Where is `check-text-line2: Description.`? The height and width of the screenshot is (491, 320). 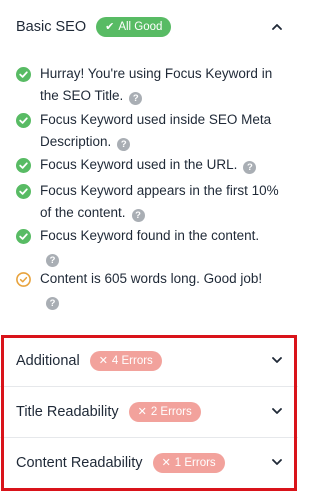 check-text-line2: Description. is located at coordinates (76, 141).